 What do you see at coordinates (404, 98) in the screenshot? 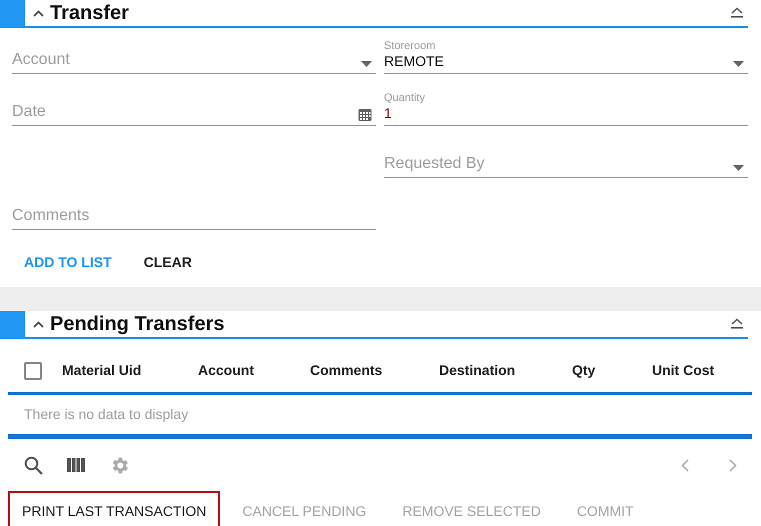
I see `field-label: Quantity` at bounding box center [404, 98].